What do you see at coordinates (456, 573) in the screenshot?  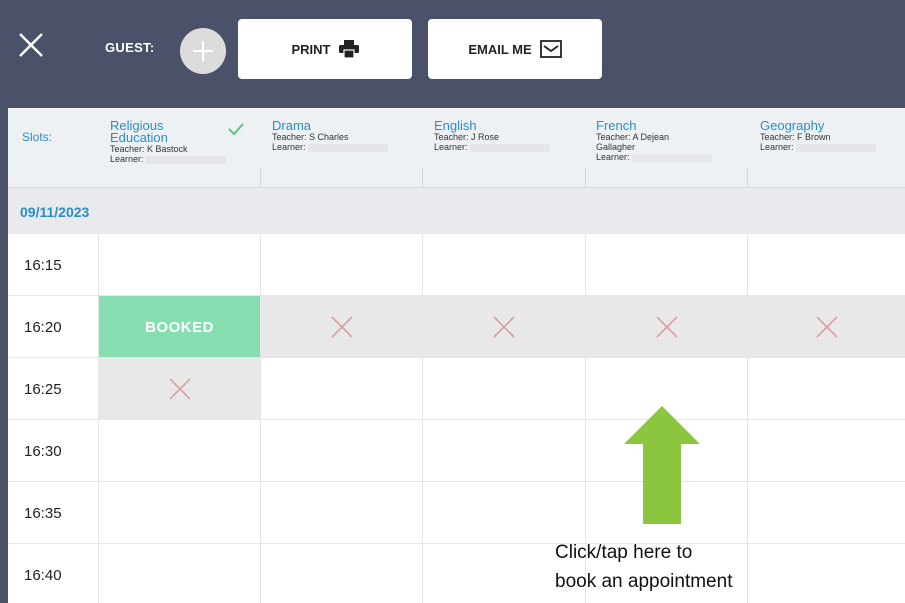 I see `time-slot-row: 16:40` at bounding box center [456, 573].